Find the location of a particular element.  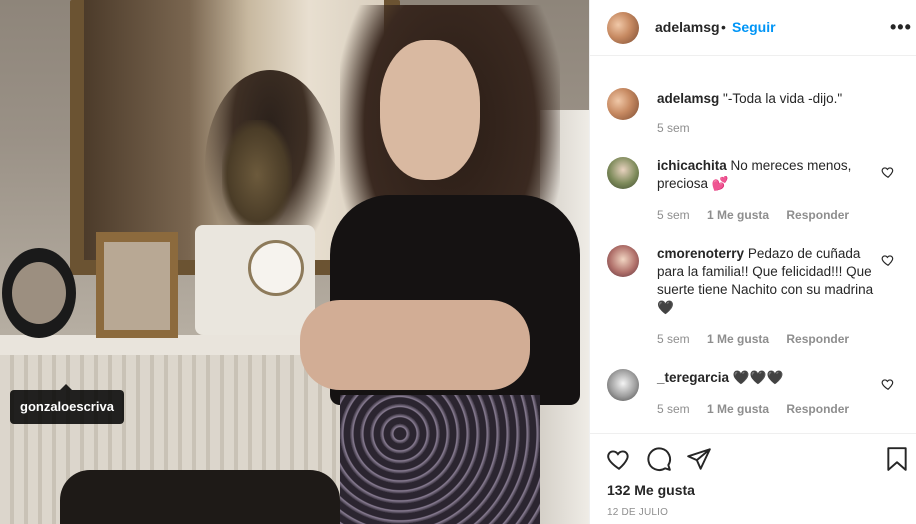

photo-rect-frame-picture is located at coordinates (137, 286).